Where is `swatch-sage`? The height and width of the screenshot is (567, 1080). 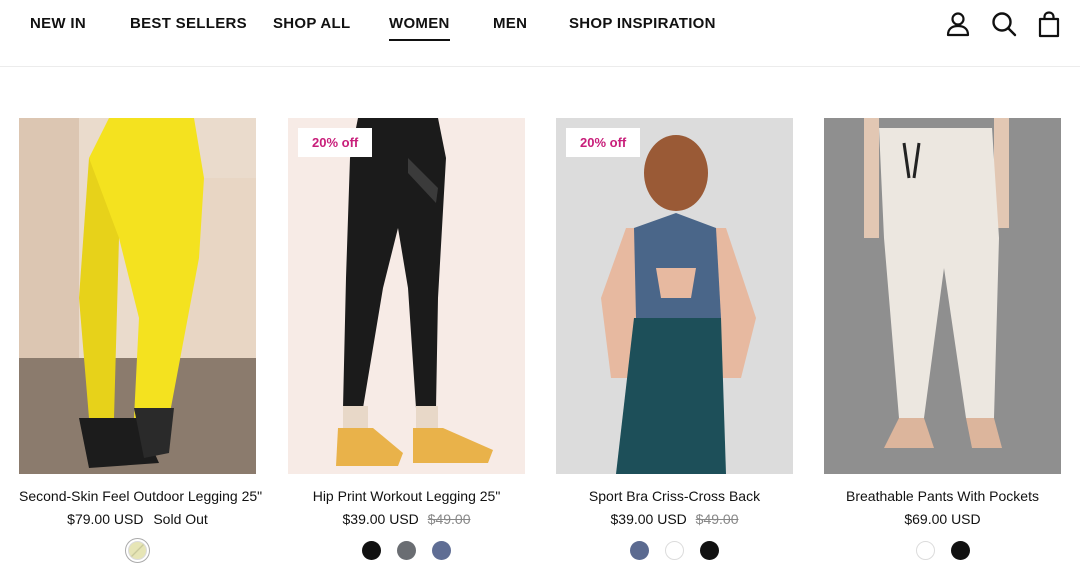
swatch-sage is located at coordinates (137, 550).